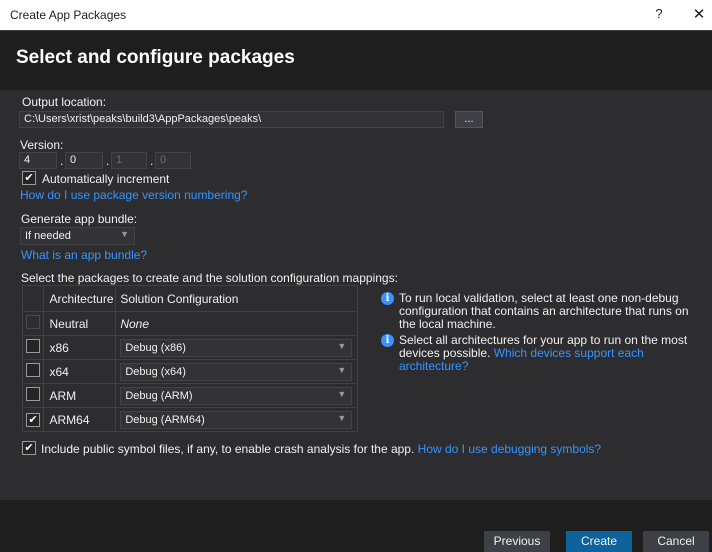  What do you see at coordinates (356, 60) in the screenshot?
I see `page-header: Select and configure packages` at bounding box center [356, 60].